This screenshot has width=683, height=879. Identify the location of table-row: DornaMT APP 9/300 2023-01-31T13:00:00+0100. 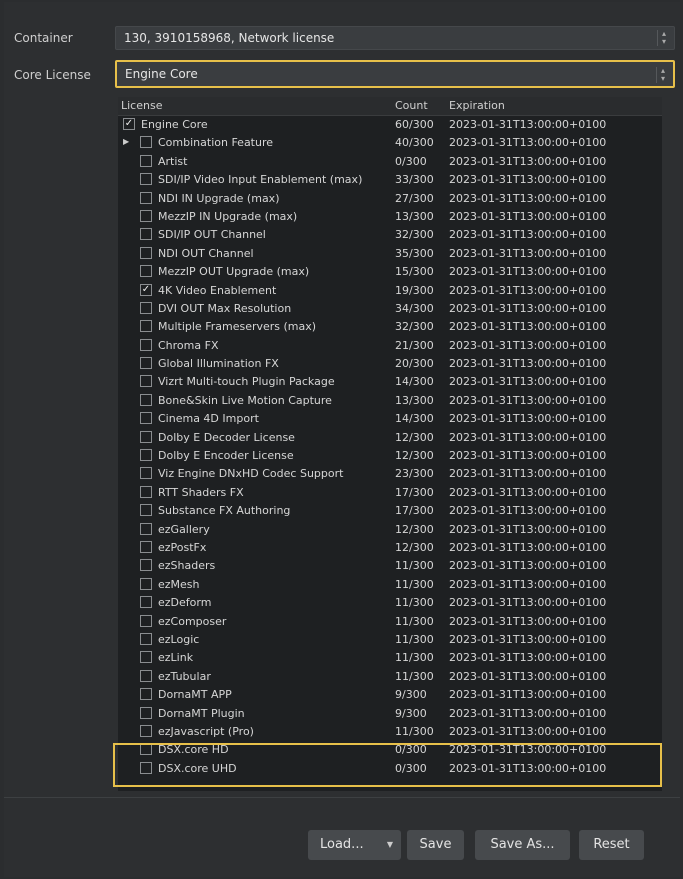
(390, 695).